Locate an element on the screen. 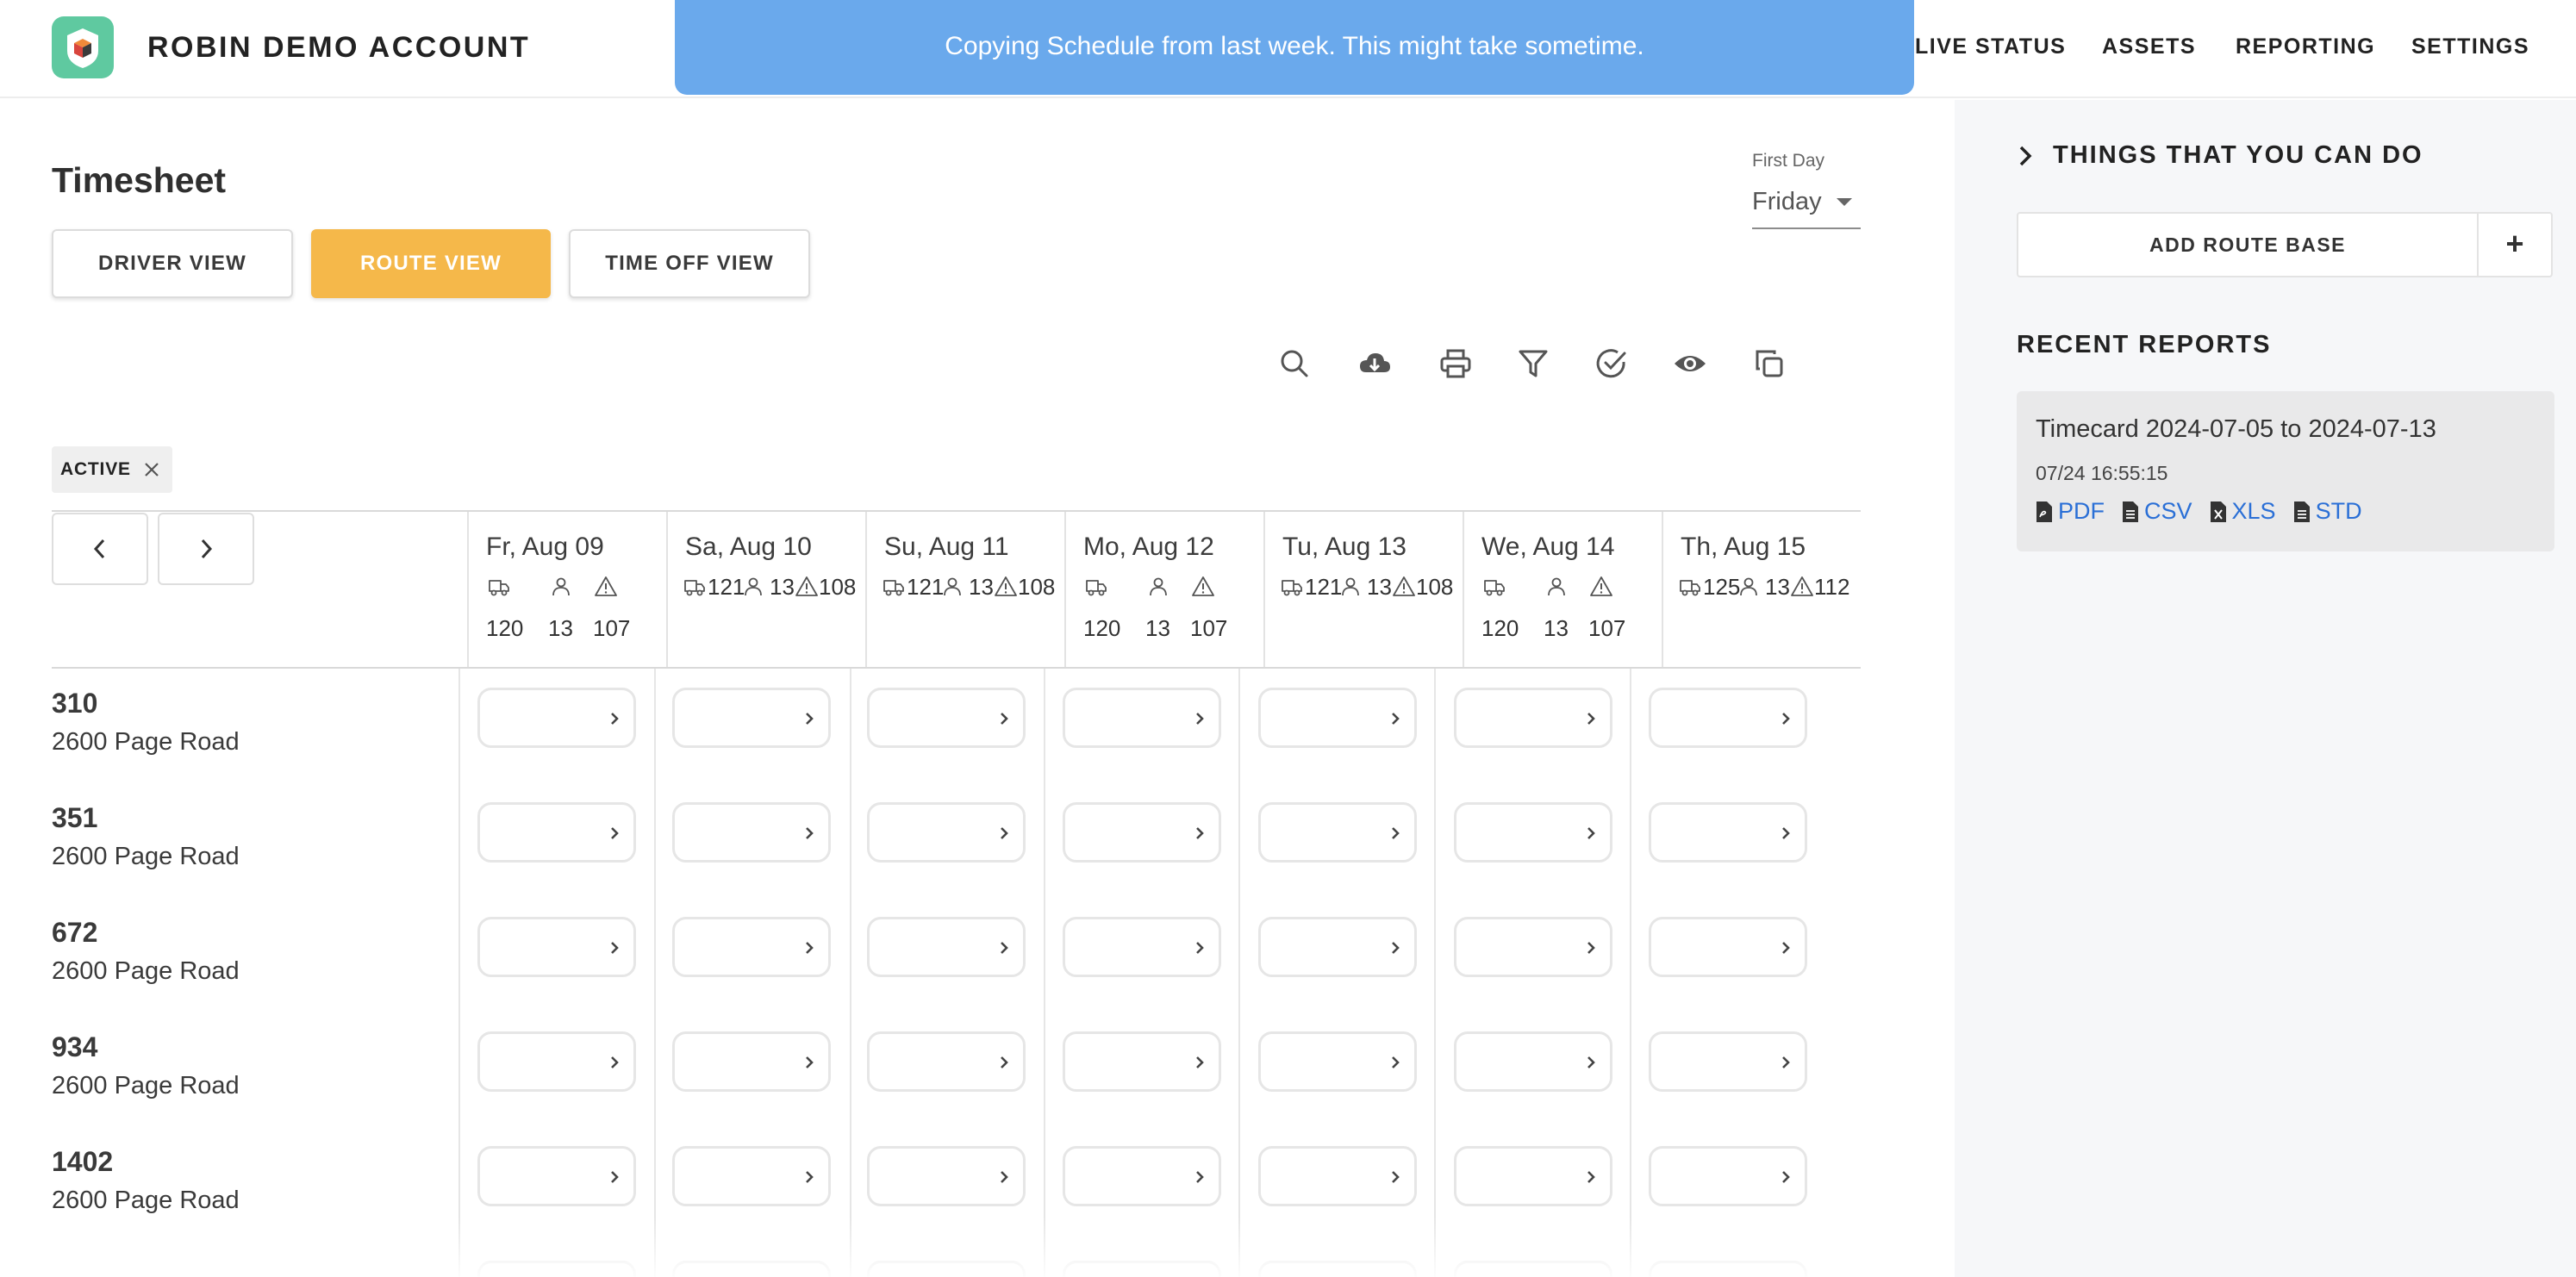 Image resolution: width=2576 pixels, height=1277 pixels. report-csv-link: CSV is located at coordinates (2157, 511).